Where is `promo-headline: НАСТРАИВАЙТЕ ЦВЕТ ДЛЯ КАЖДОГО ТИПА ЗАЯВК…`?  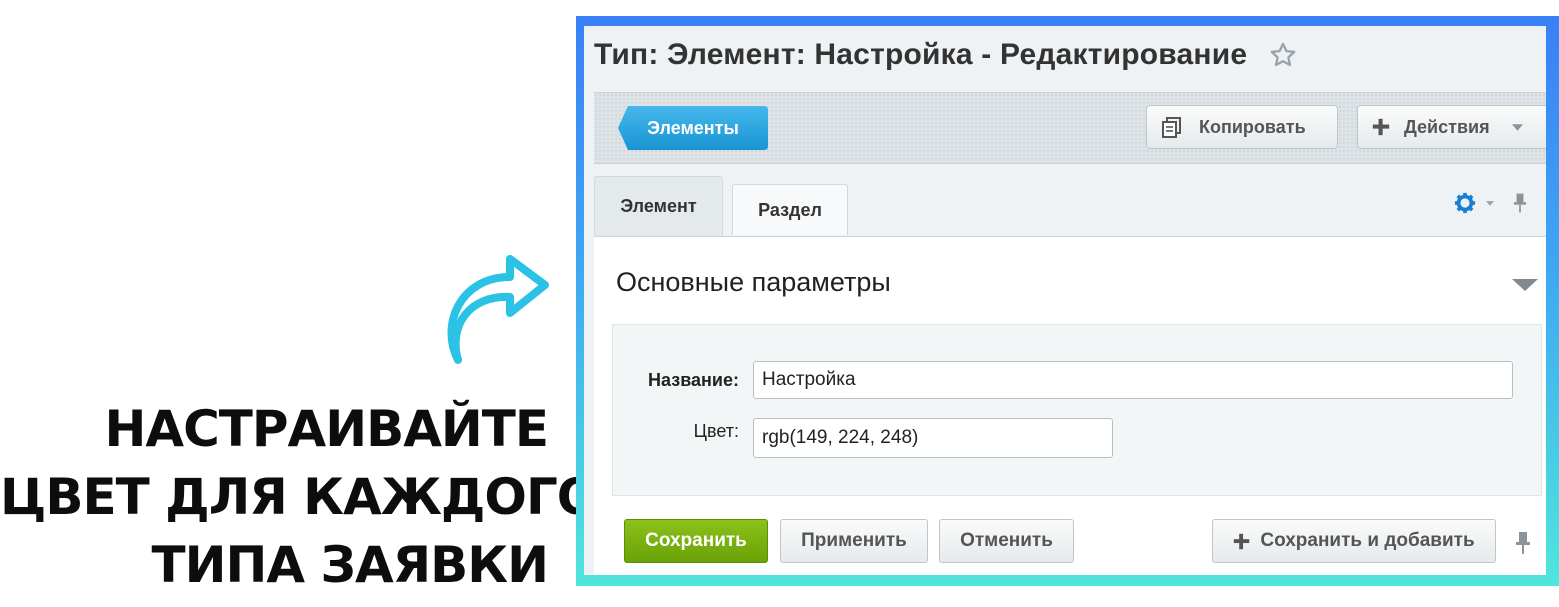
promo-headline: НАСТРАИВАЙТЕ ЦВЕТ ДЛЯ КАЖДОГО ТИПА ЗАЯВК… is located at coordinates (299, 497).